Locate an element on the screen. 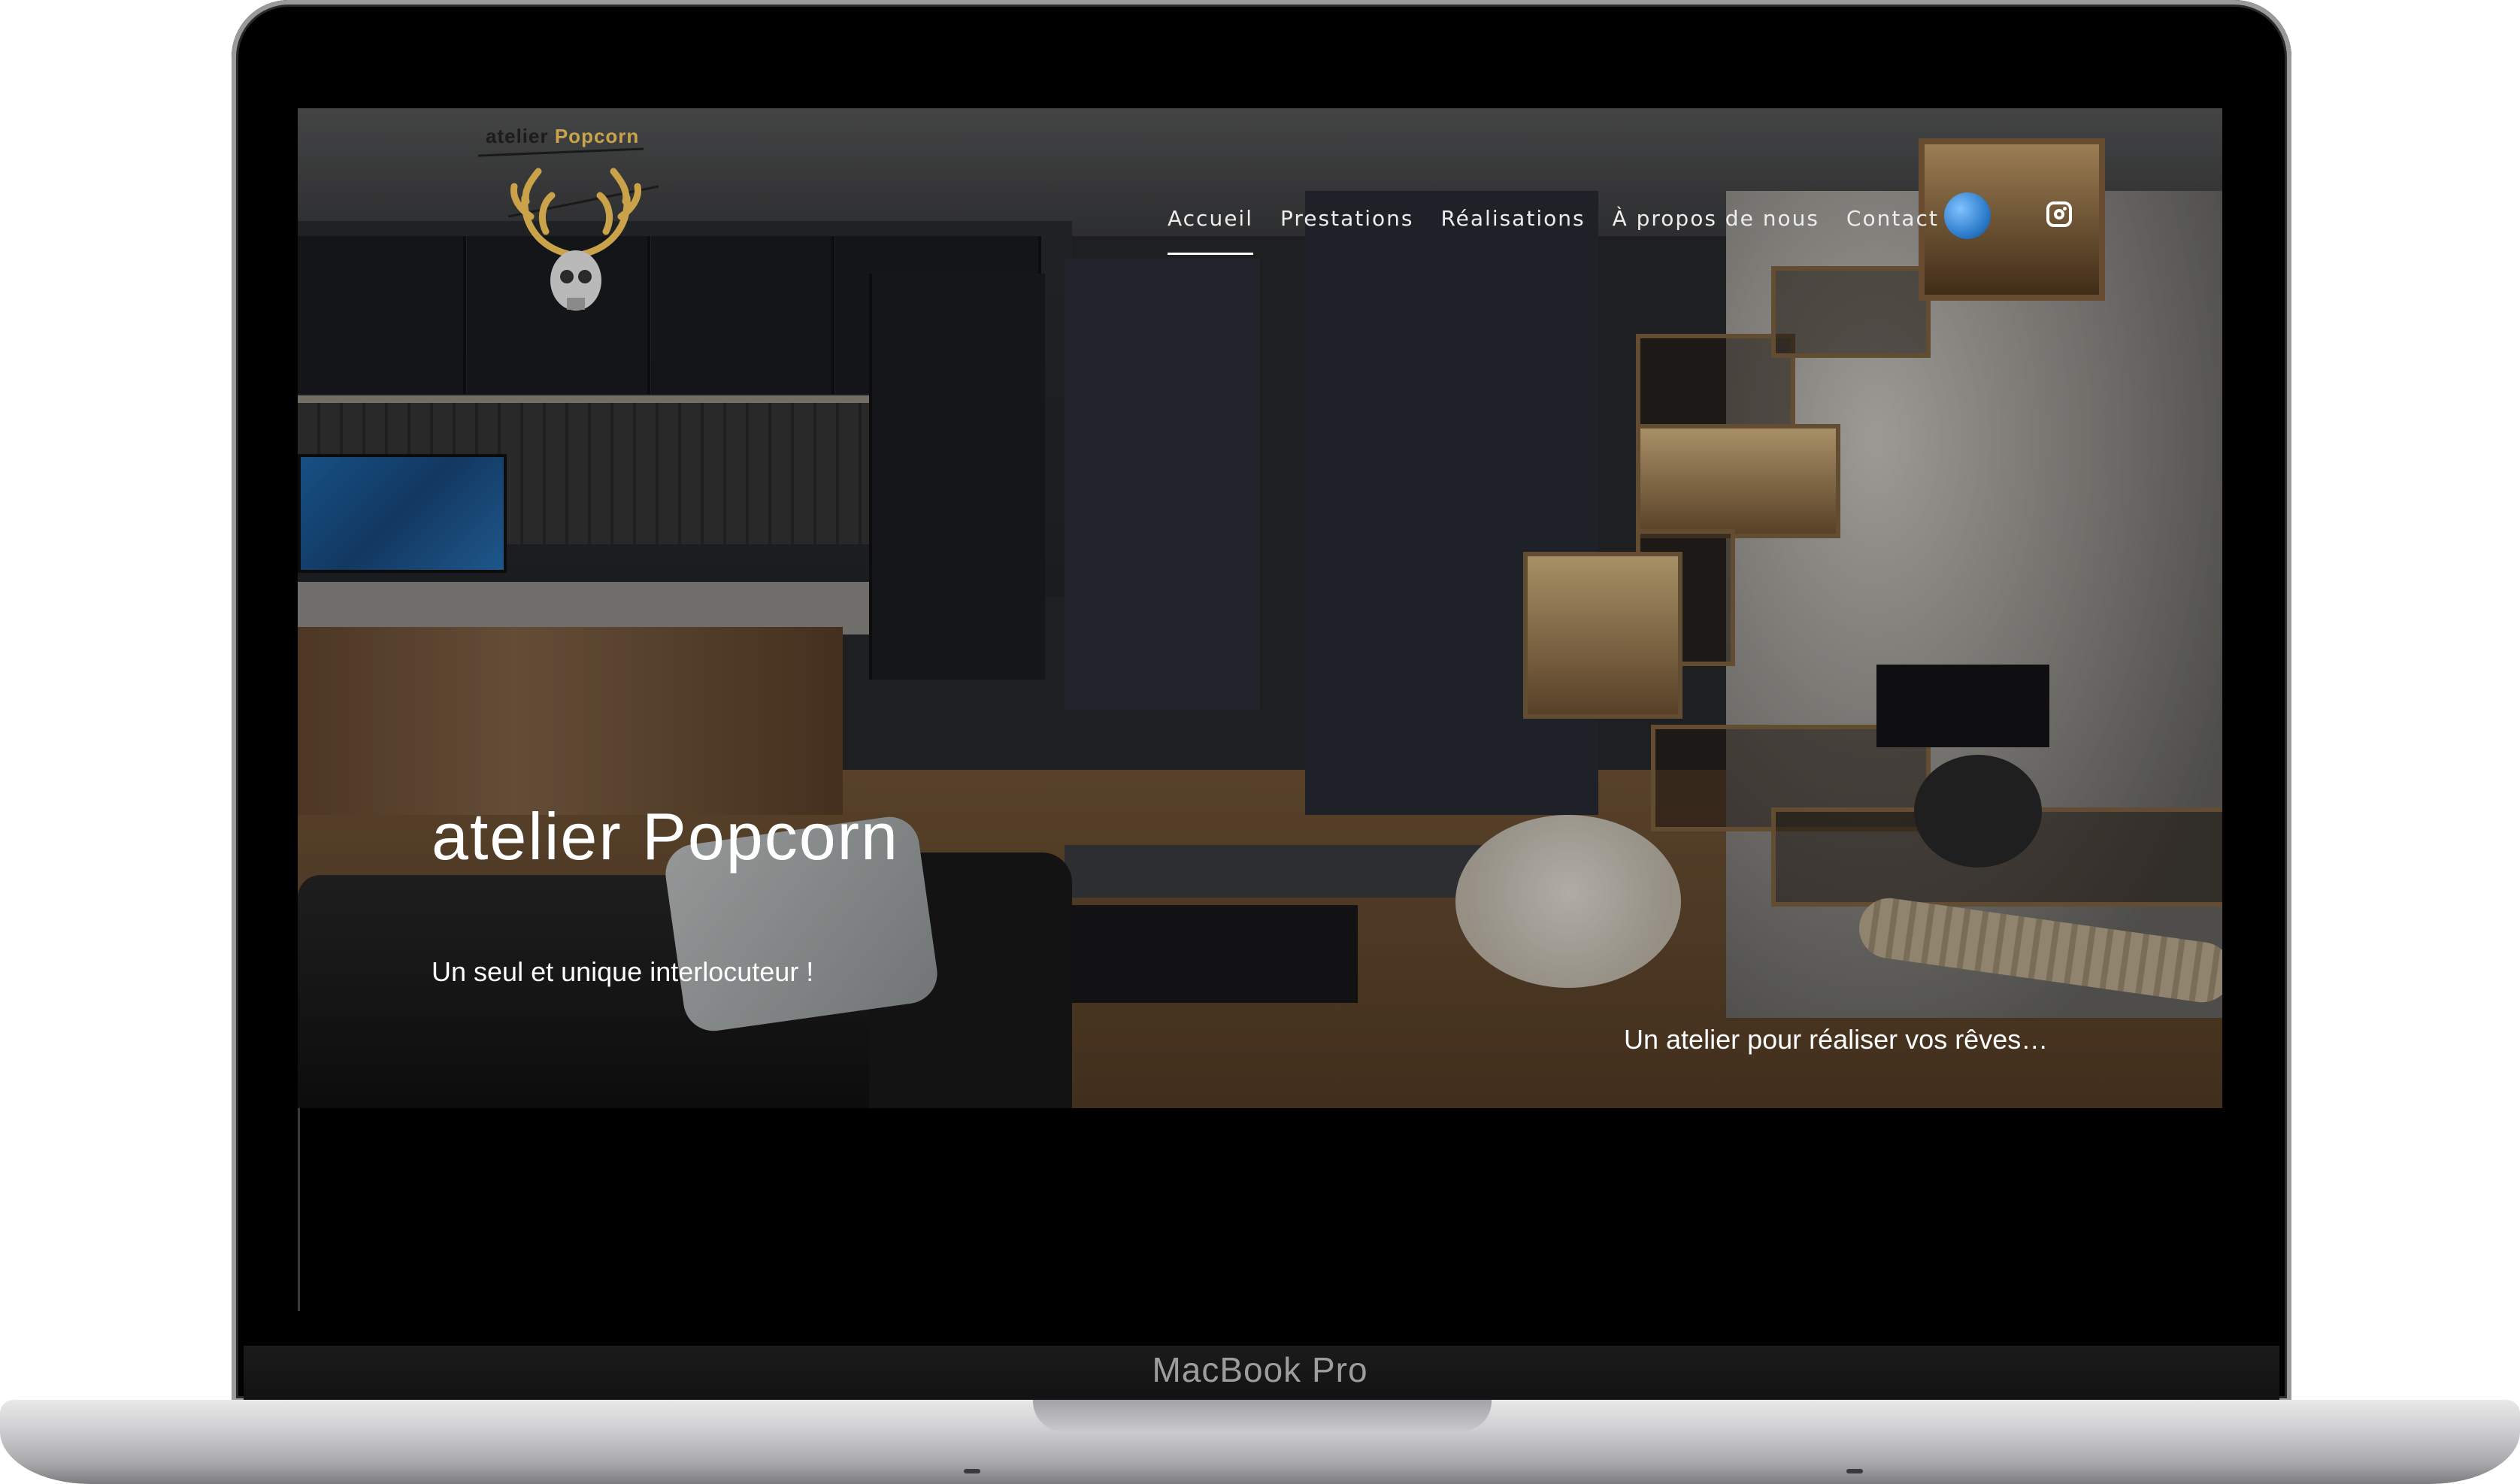 The image size is (2520, 1484). laptop-opening-notch is located at coordinates (1262, 1415).